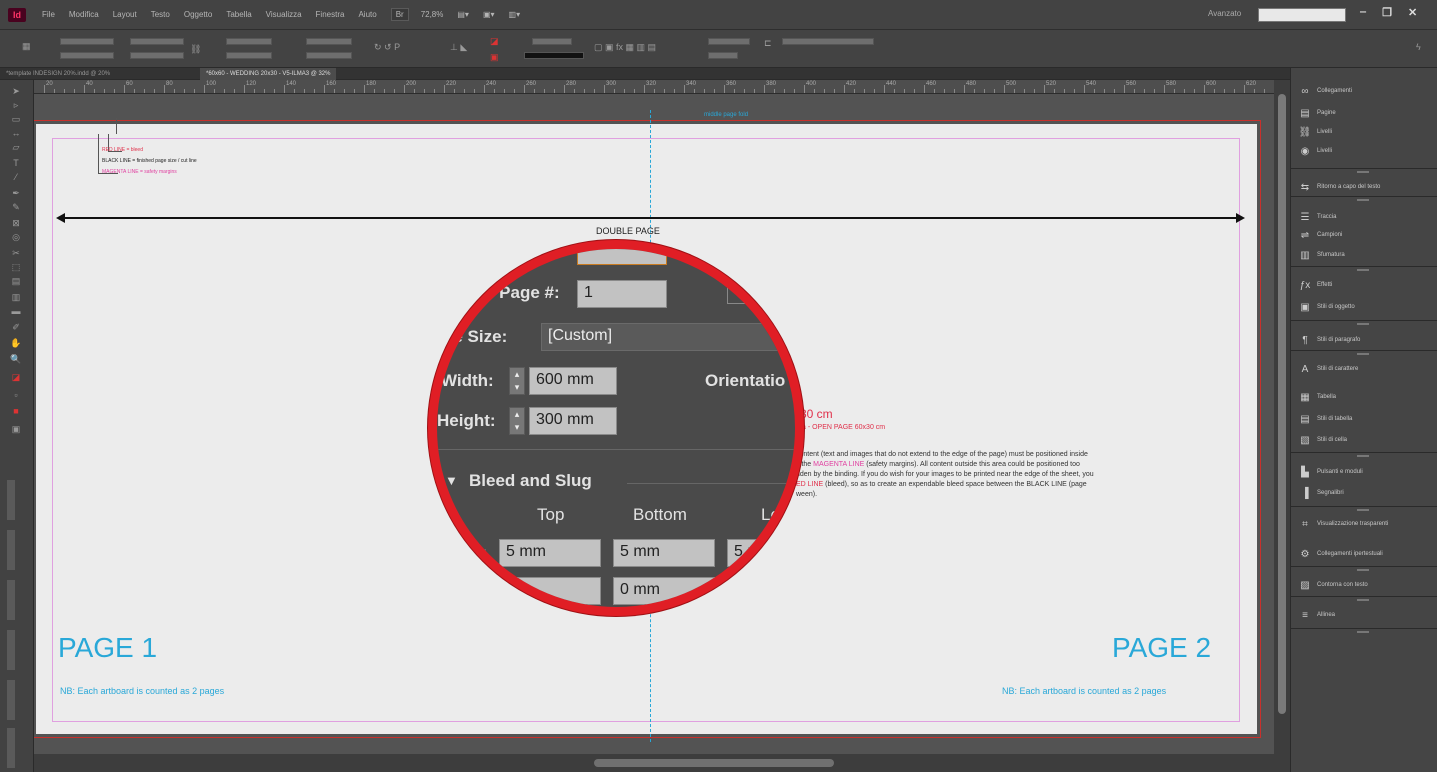 The image size is (1437, 772). I want to click on menu-edit: Modifica, so click(84, 14).